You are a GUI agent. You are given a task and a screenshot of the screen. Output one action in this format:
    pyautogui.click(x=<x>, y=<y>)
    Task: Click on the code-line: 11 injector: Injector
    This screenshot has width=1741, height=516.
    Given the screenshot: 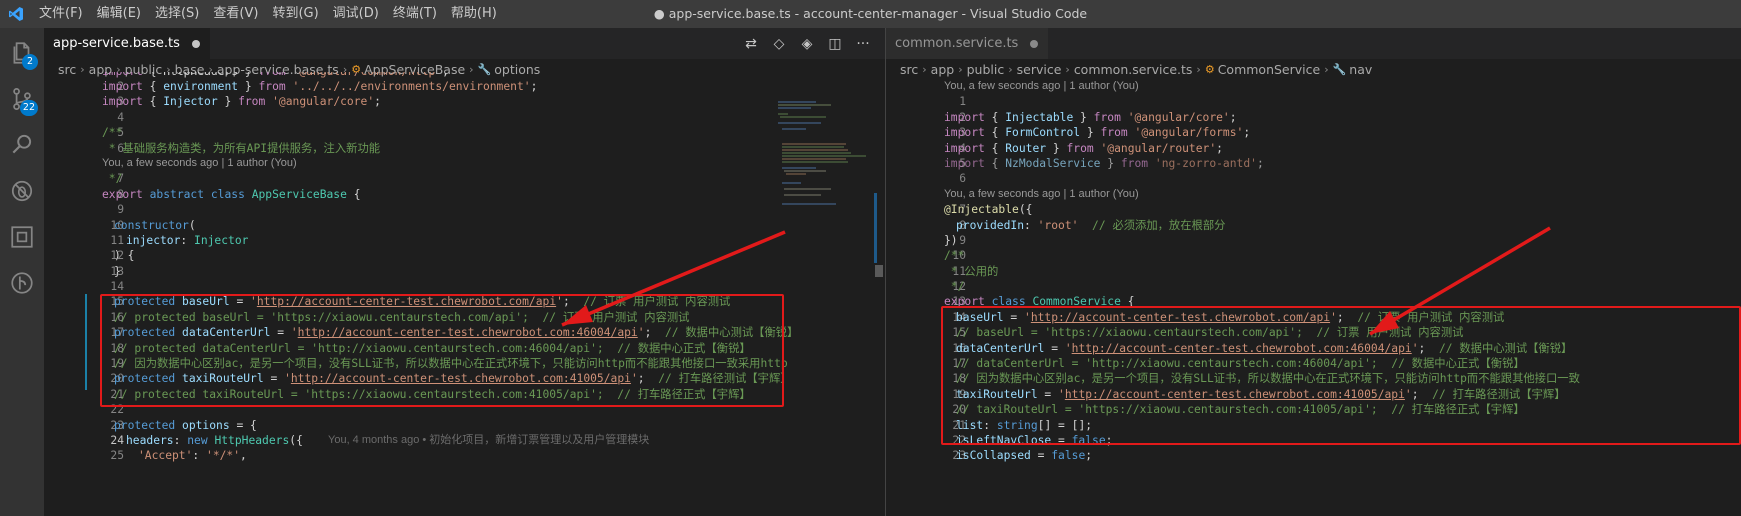 What is the action you would take?
    pyautogui.click(x=179, y=240)
    